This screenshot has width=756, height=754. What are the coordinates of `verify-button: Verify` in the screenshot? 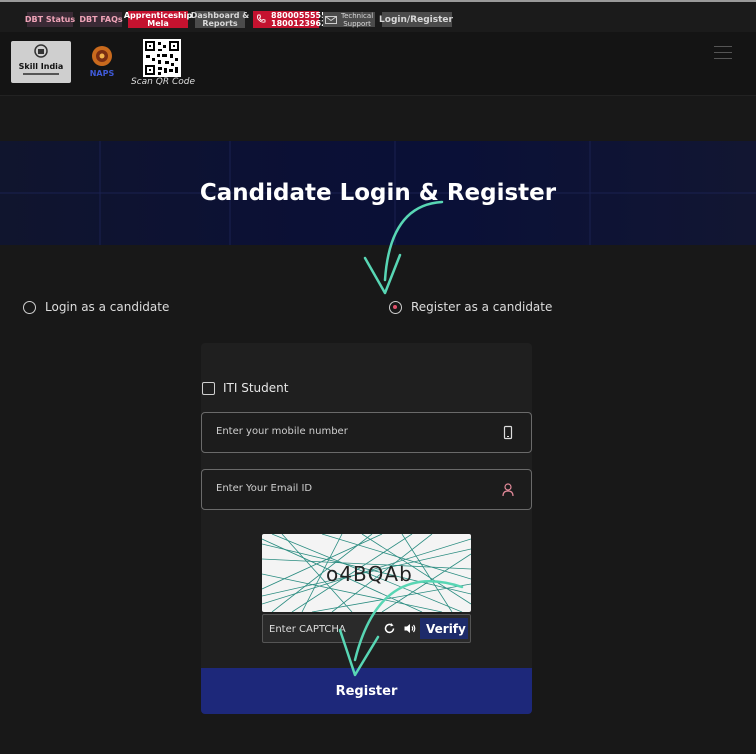 It's located at (444, 628).